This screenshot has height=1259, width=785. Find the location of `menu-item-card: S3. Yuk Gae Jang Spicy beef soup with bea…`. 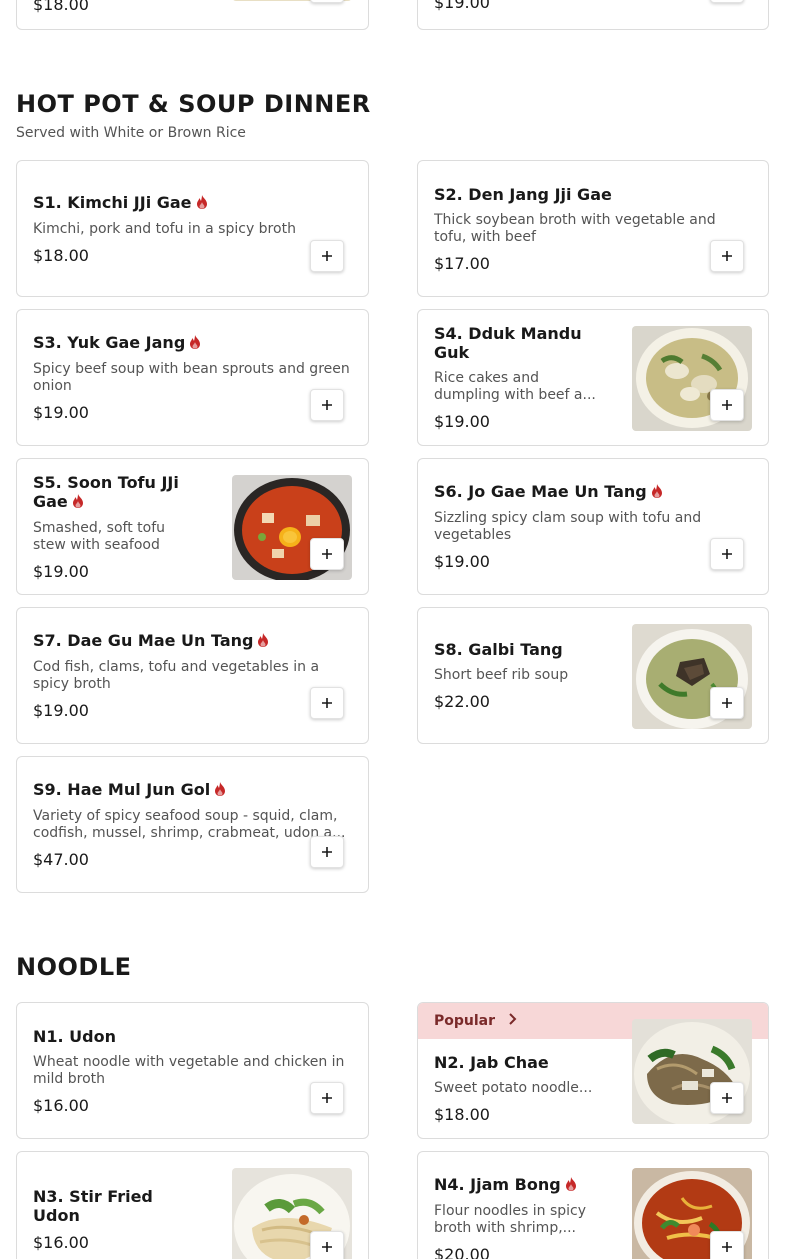

menu-item-card: S3. Yuk Gae Jang Spicy beef soup with bea… is located at coordinates (192, 377).